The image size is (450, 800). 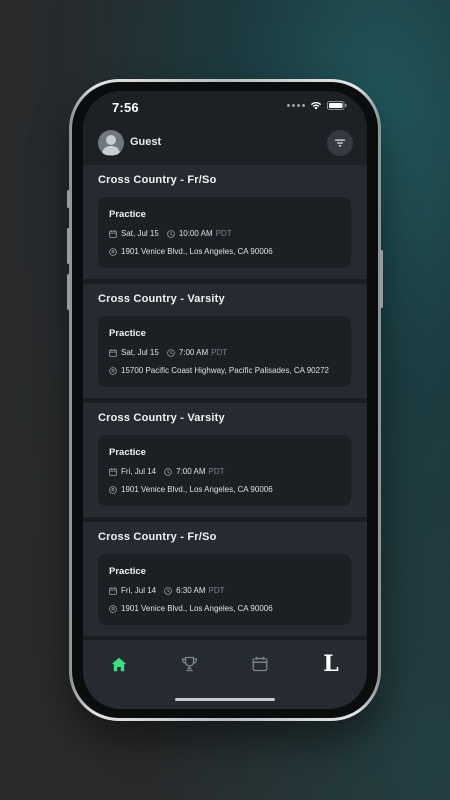 I want to click on home-indicator, so click(x=225, y=699).